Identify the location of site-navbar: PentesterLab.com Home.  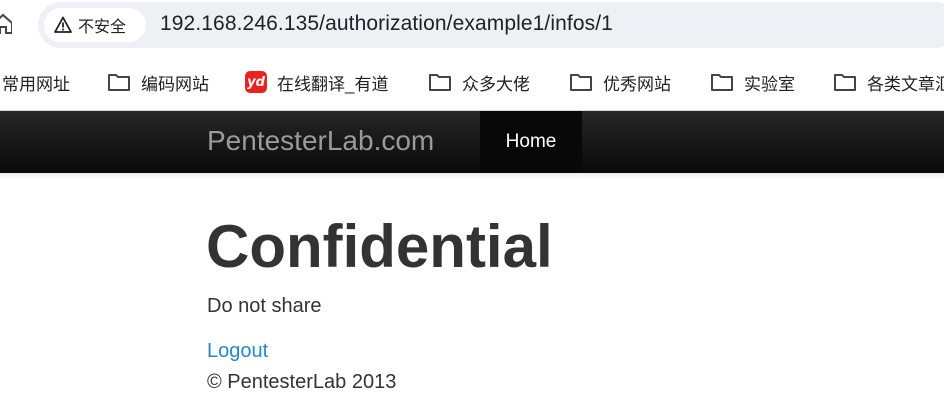
(472, 142).